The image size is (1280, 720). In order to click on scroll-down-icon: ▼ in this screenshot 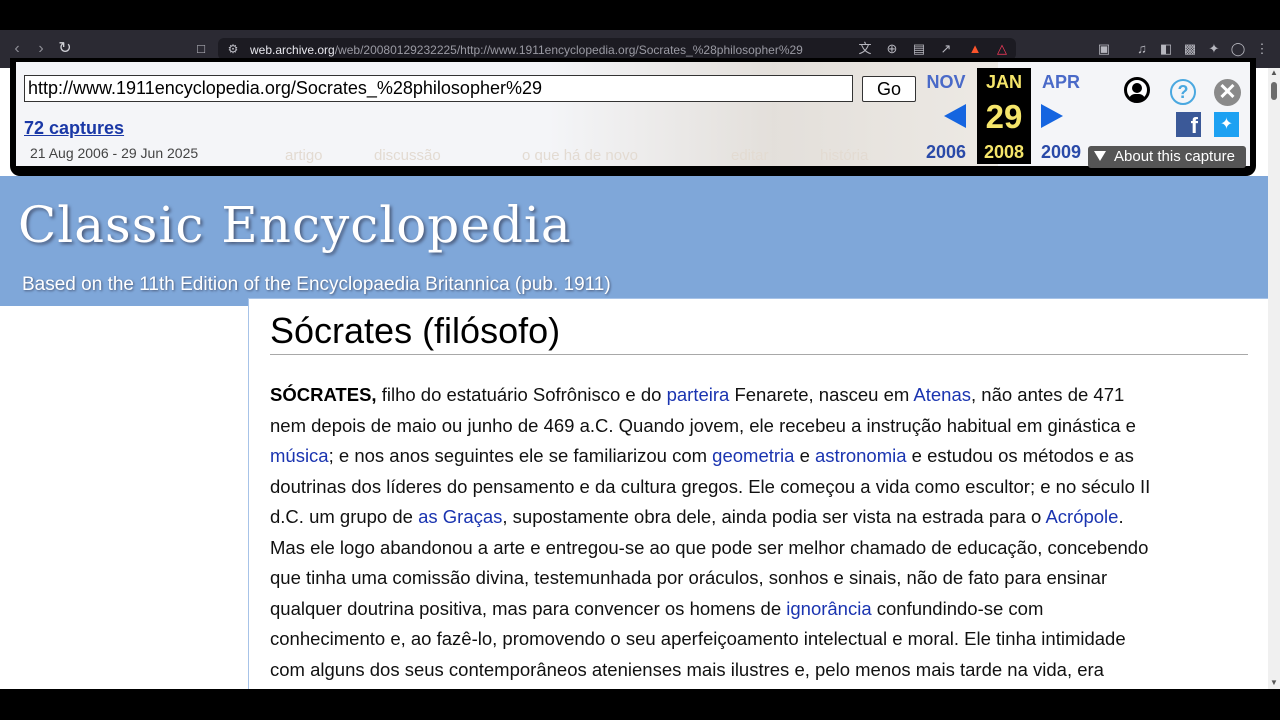, I will do `click(1274, 683)`.